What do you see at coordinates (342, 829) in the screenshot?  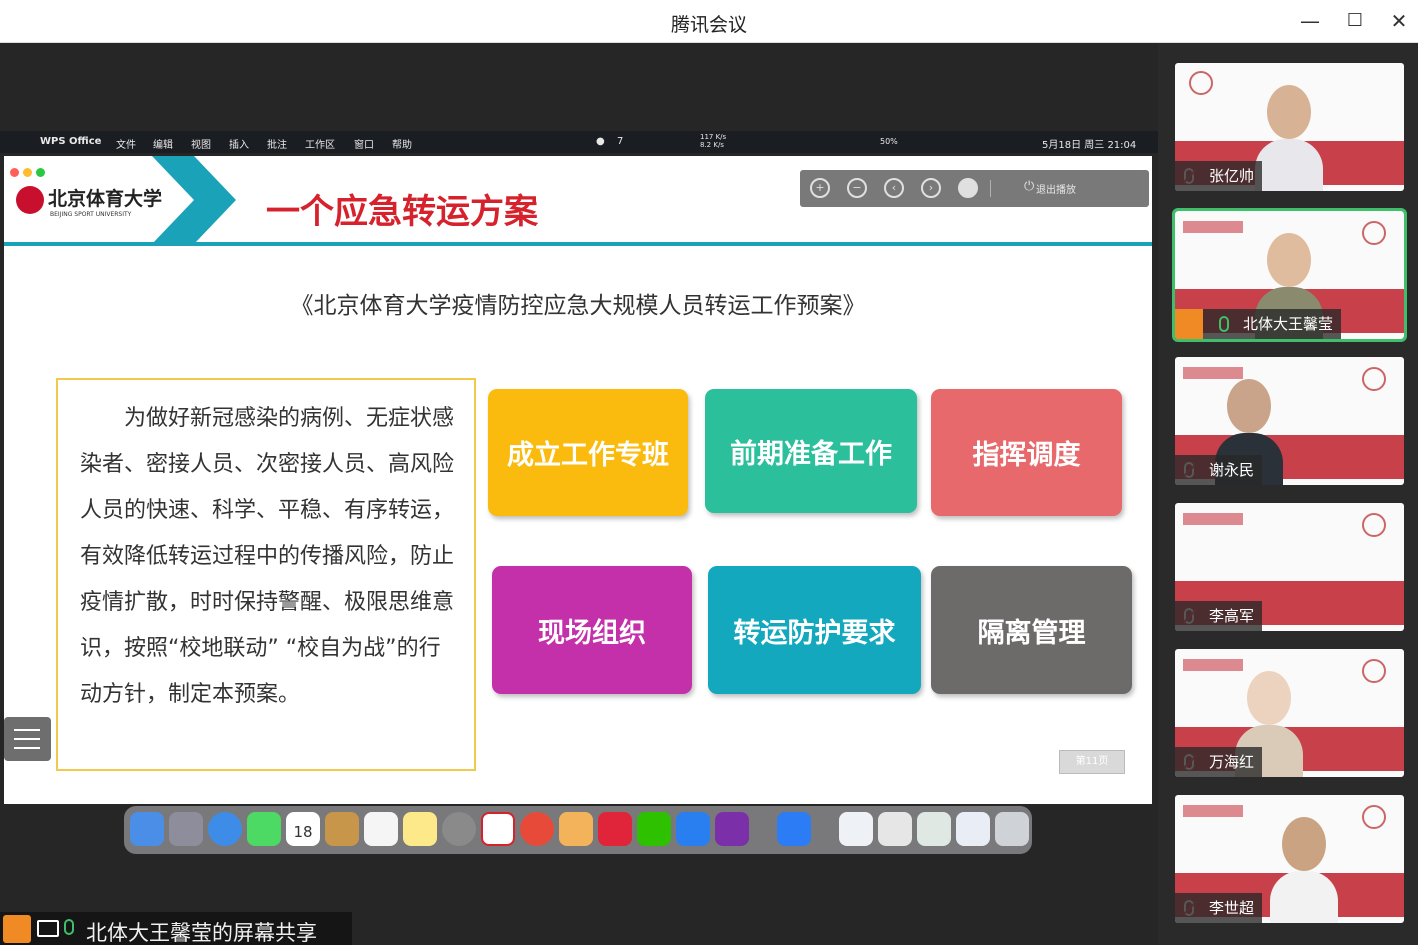 I see `contacts-icon` at bounding box center [342, 829].